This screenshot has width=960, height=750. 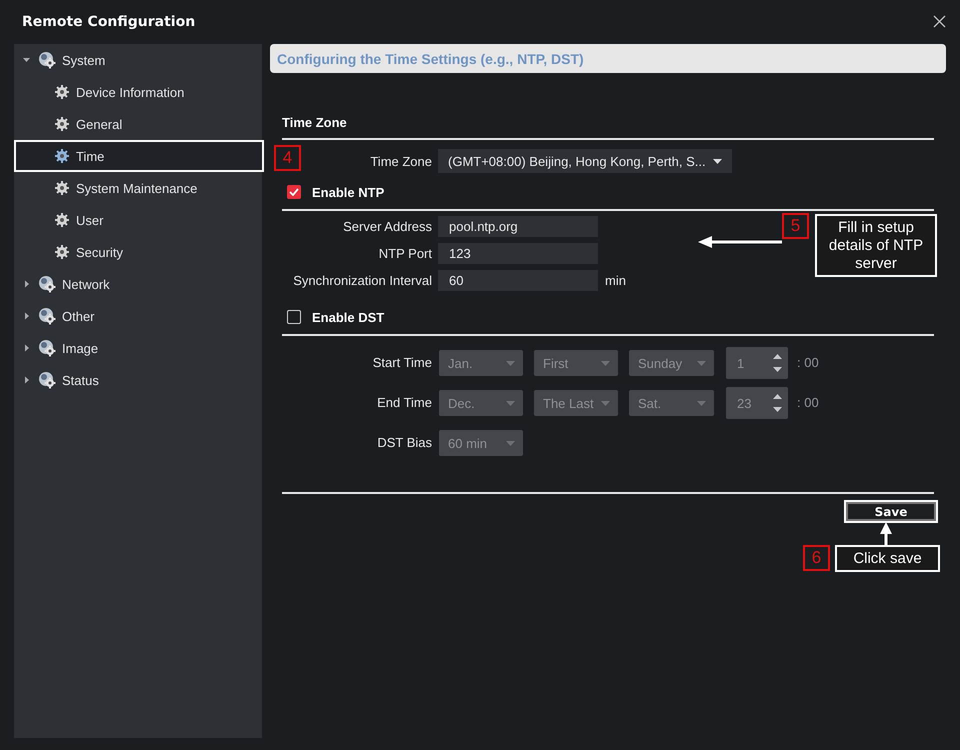 I want to click on input-field: 123, so click(x=518, y=253).